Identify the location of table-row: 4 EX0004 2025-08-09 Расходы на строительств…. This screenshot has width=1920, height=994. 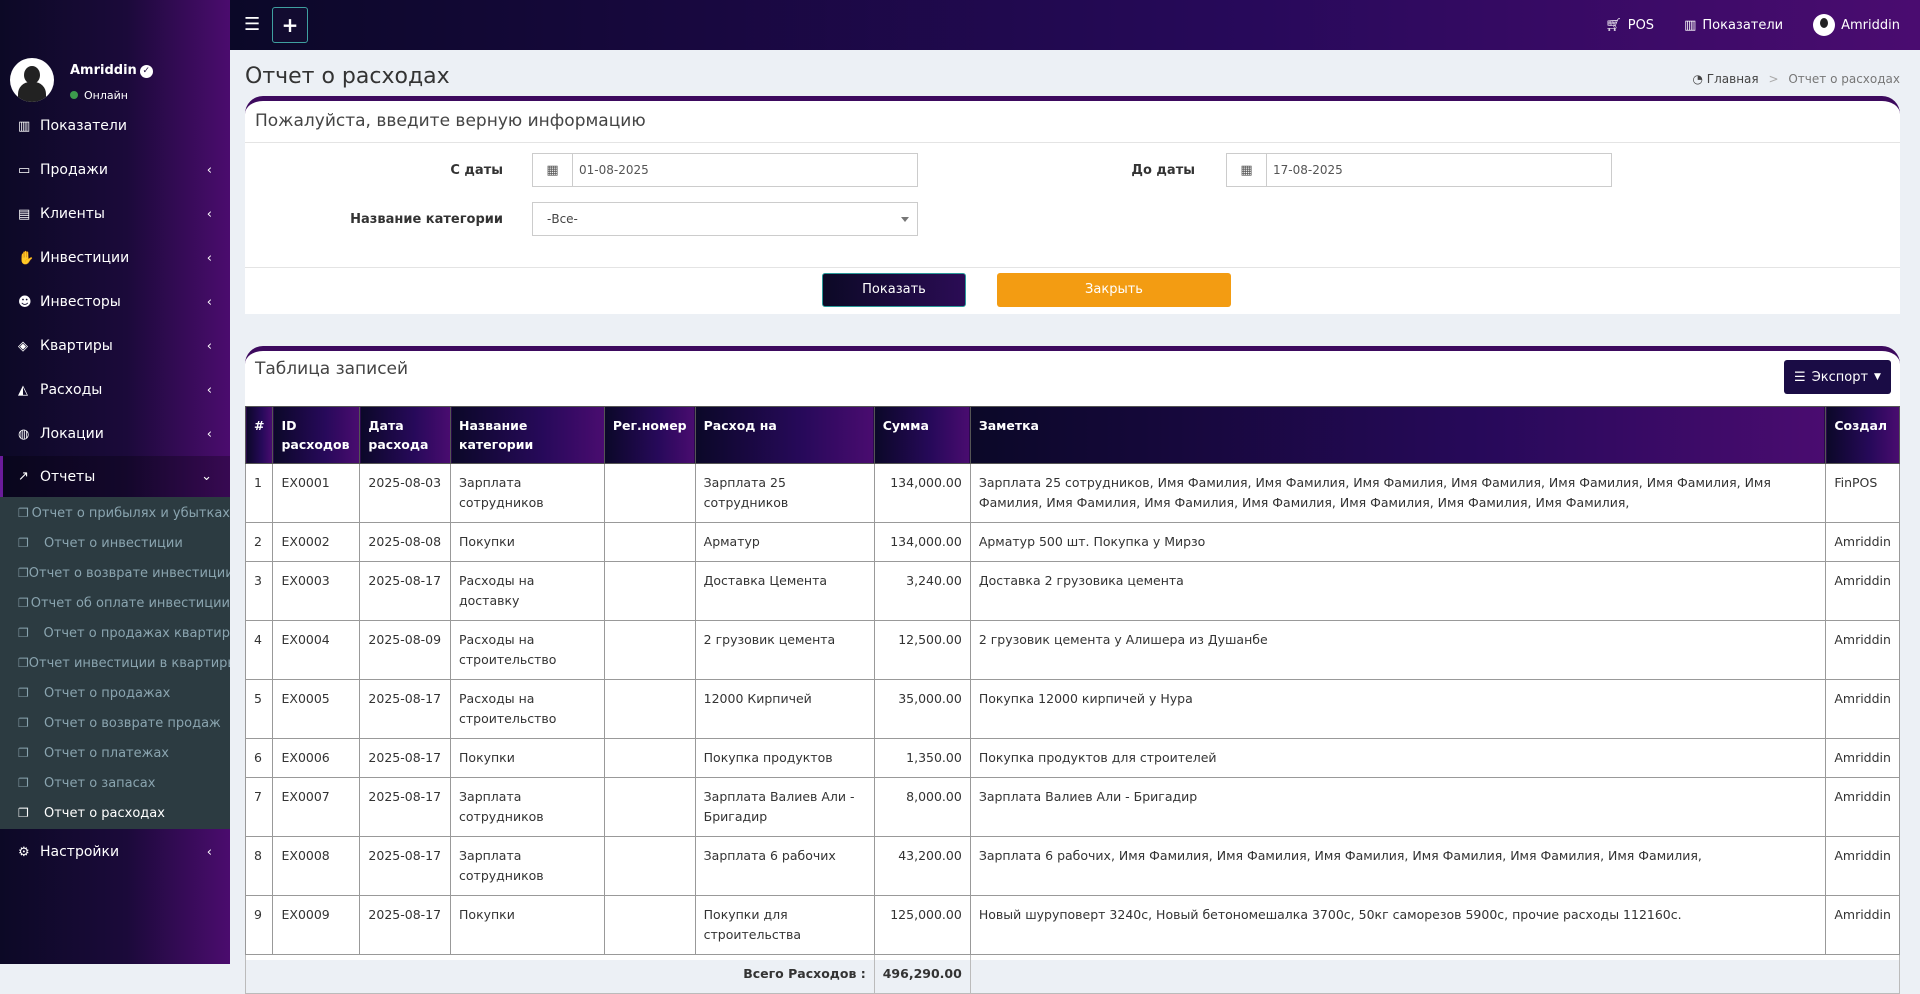
(1072, 650).